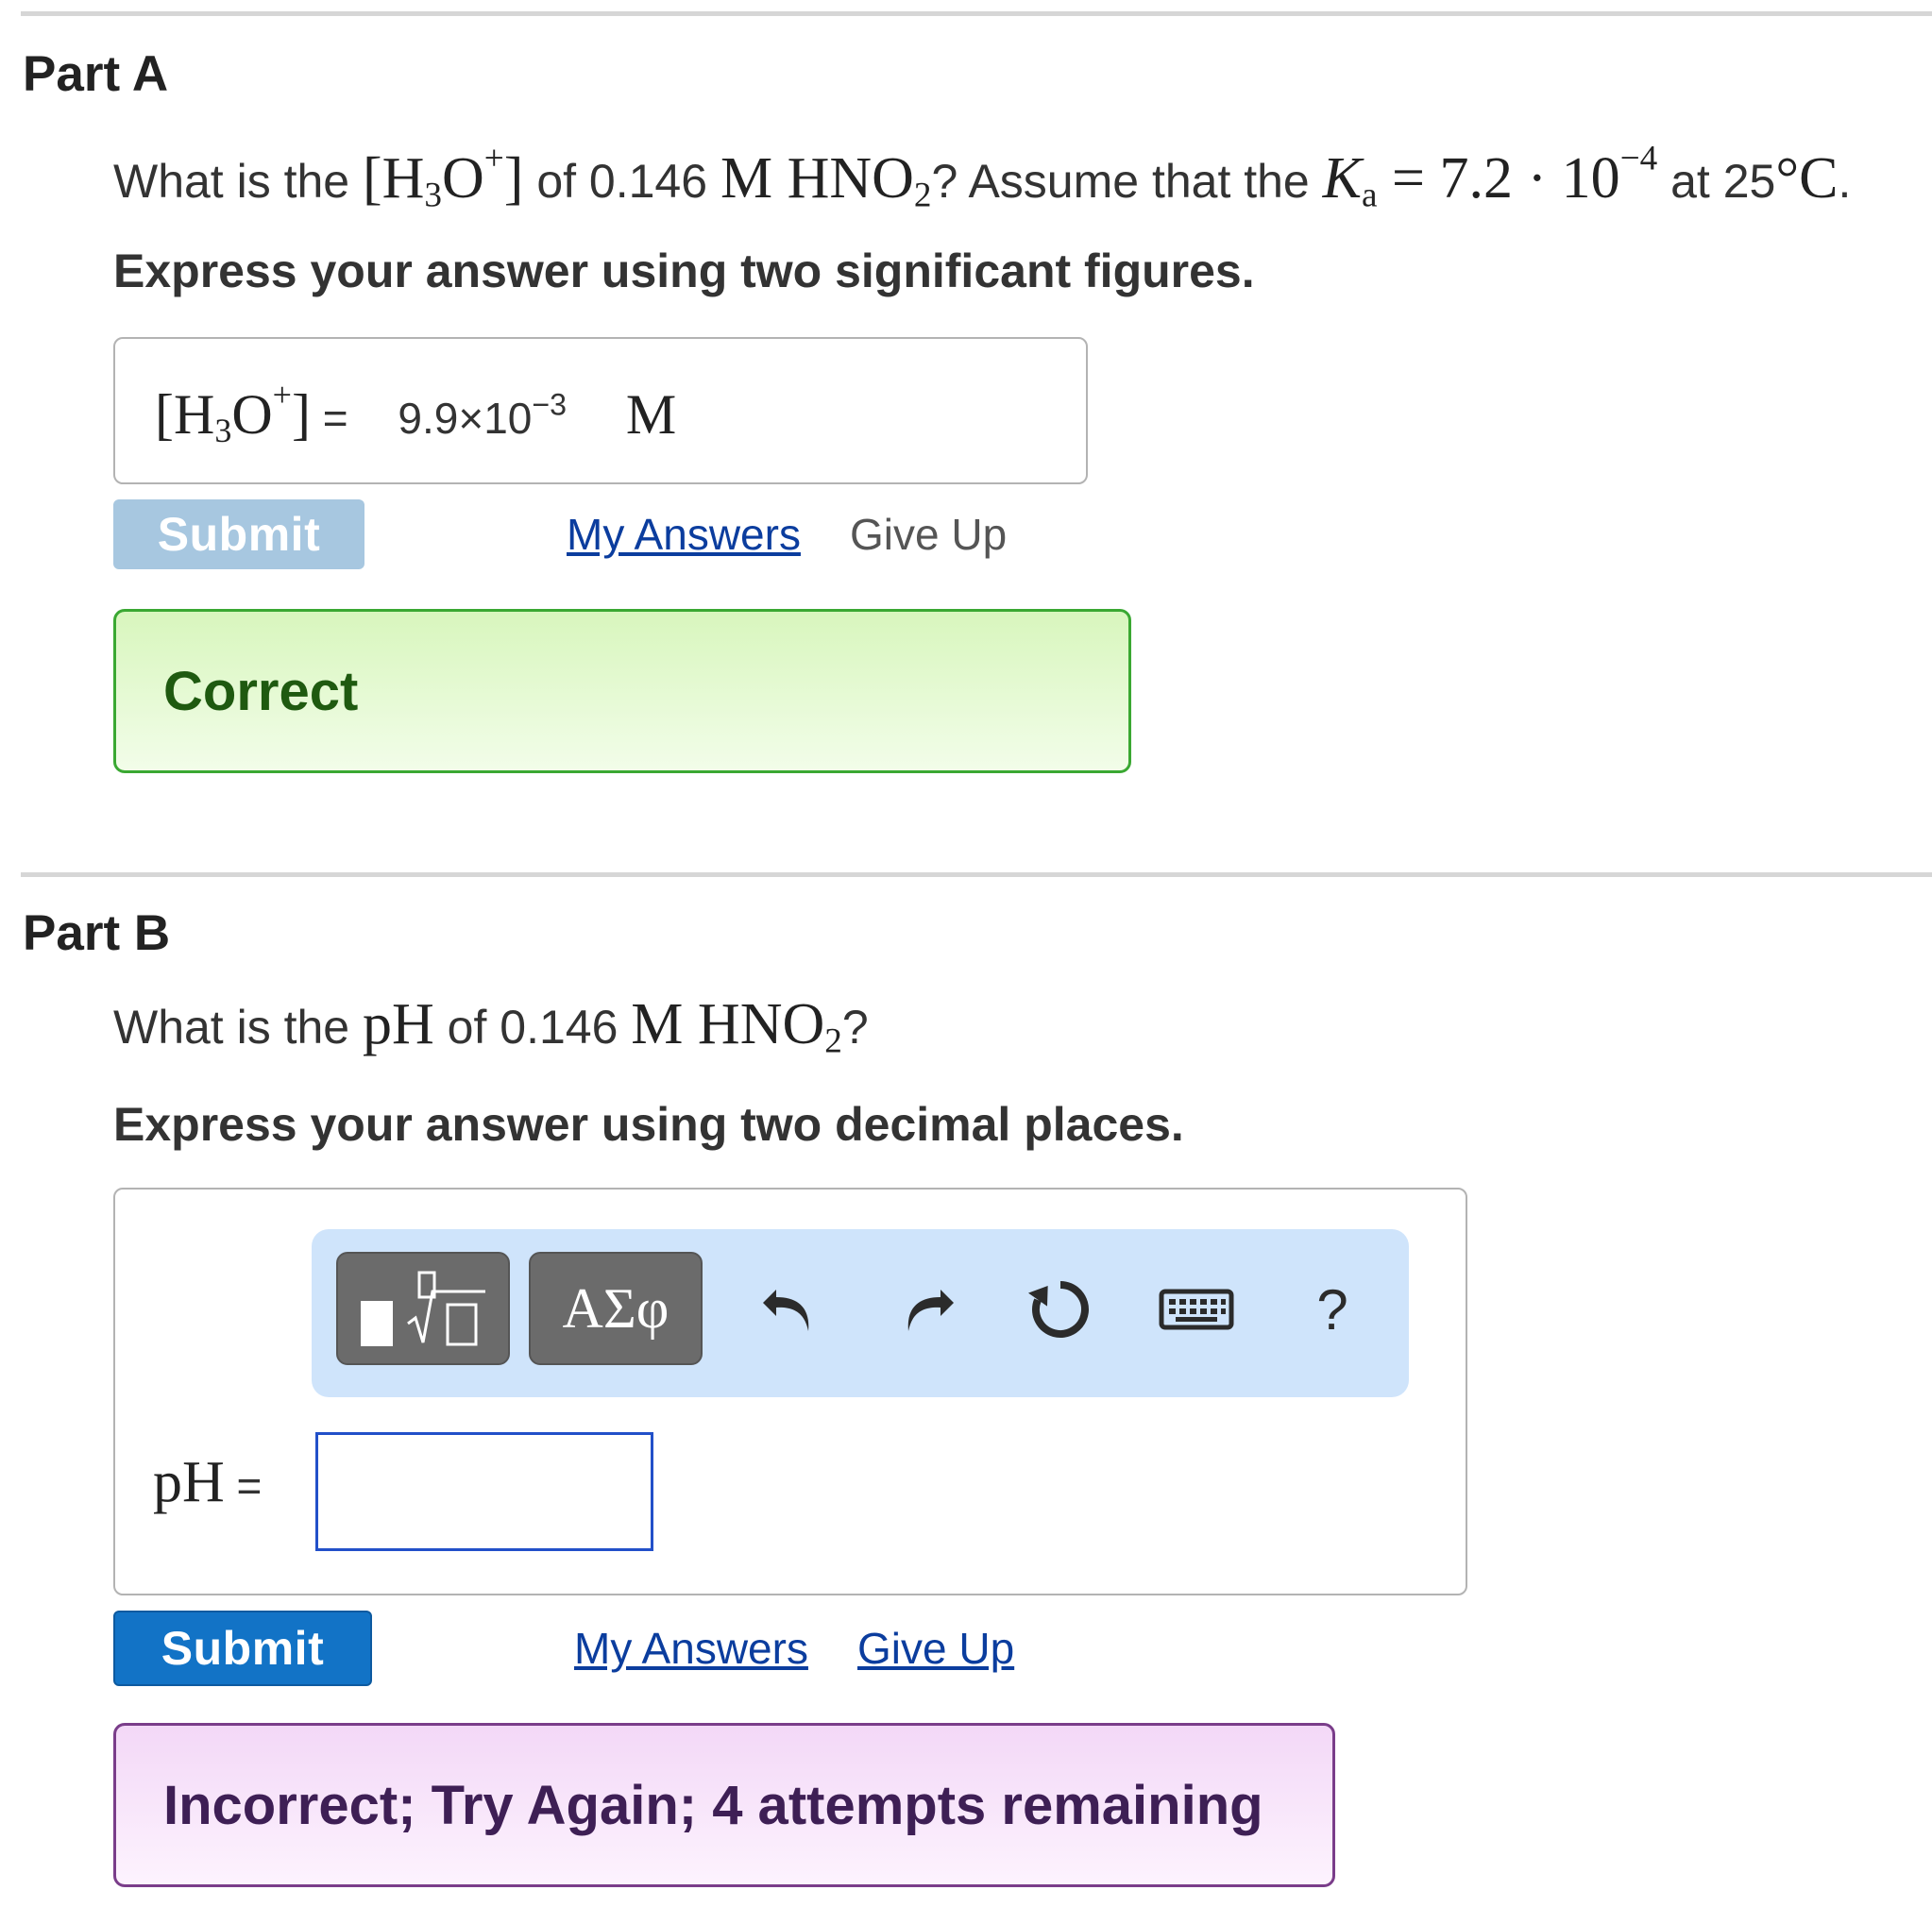  Describe the element at coordinates (651, 414) in the screenshot. I see `part-a-answer-unit: M` at that location.